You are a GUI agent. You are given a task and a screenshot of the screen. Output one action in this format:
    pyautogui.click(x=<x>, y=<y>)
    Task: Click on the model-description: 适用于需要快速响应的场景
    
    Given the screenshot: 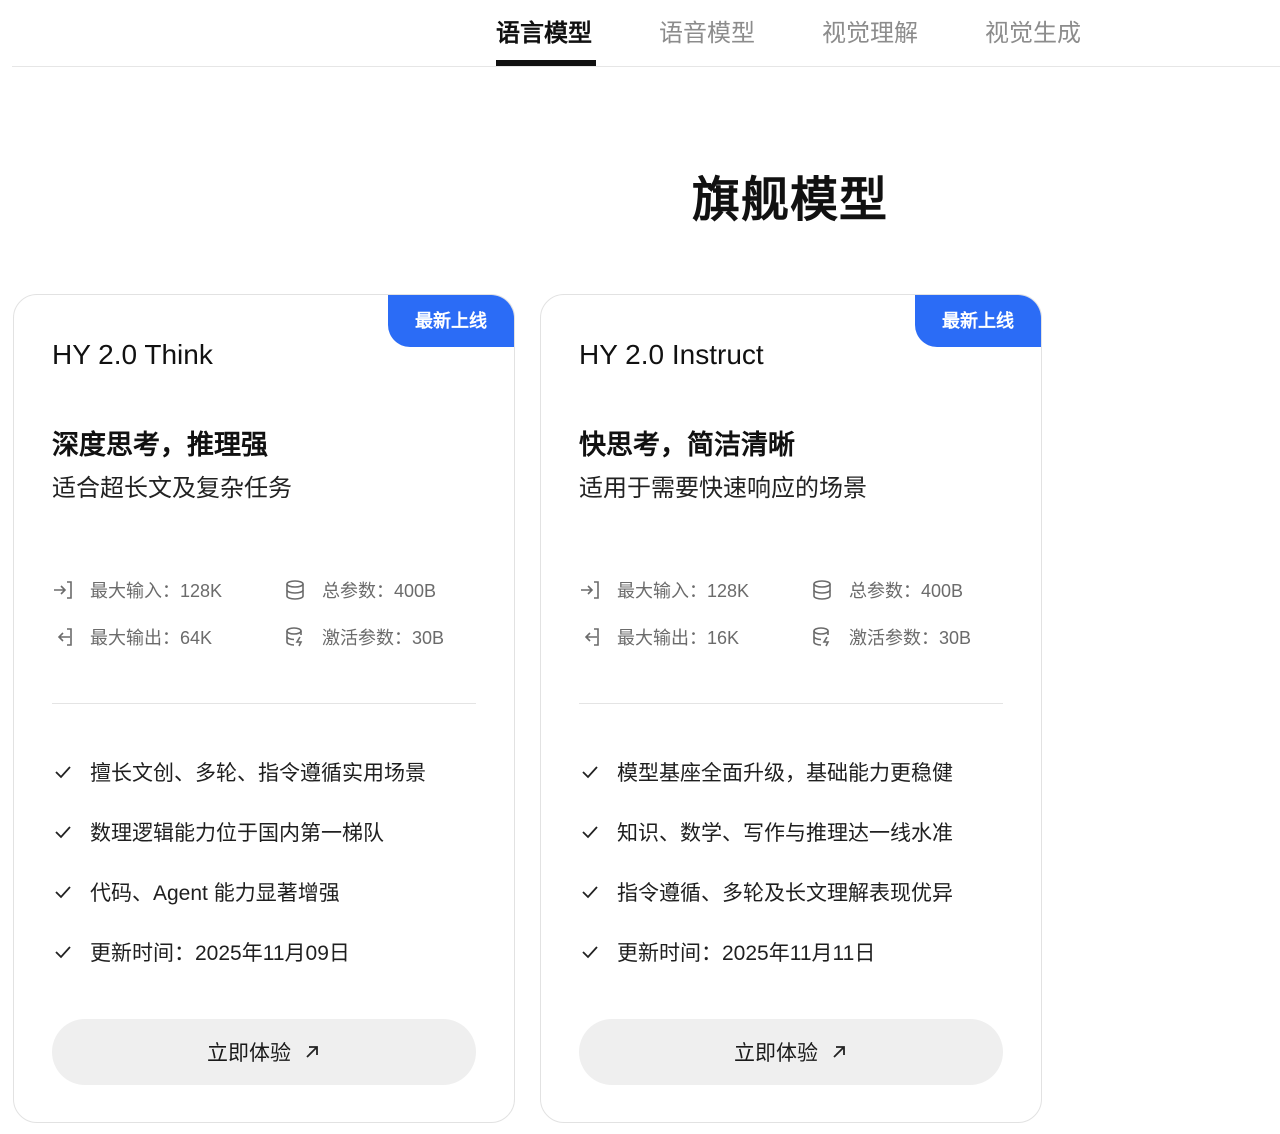 What is the action you would take?
    pyautogui.click(x=723, y=488)
    